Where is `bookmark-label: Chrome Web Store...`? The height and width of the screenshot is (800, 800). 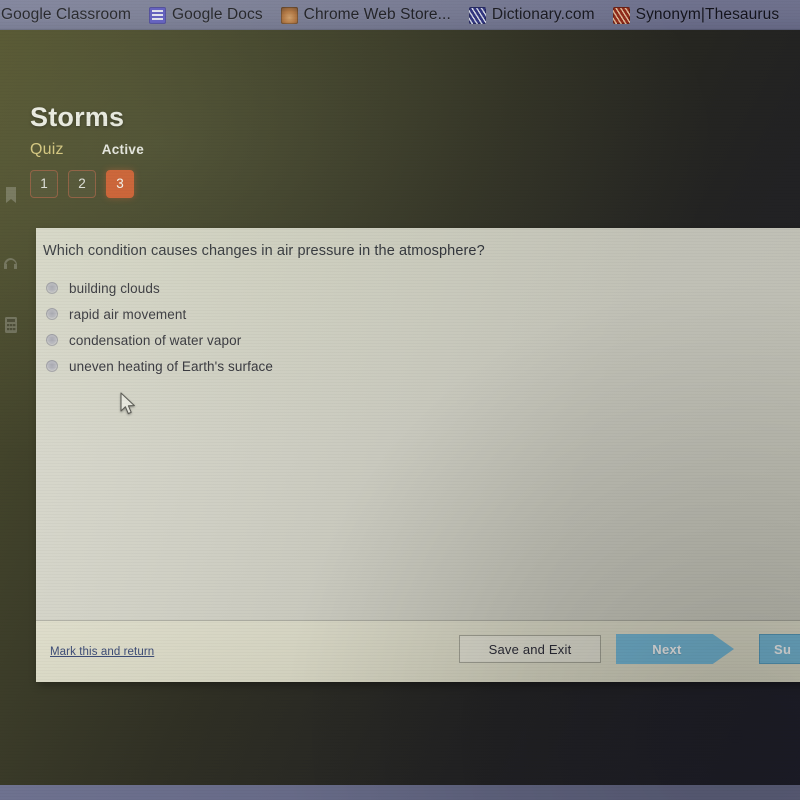 bookmark-label: Chrome Web Store... is located at coordinates (377, 14).